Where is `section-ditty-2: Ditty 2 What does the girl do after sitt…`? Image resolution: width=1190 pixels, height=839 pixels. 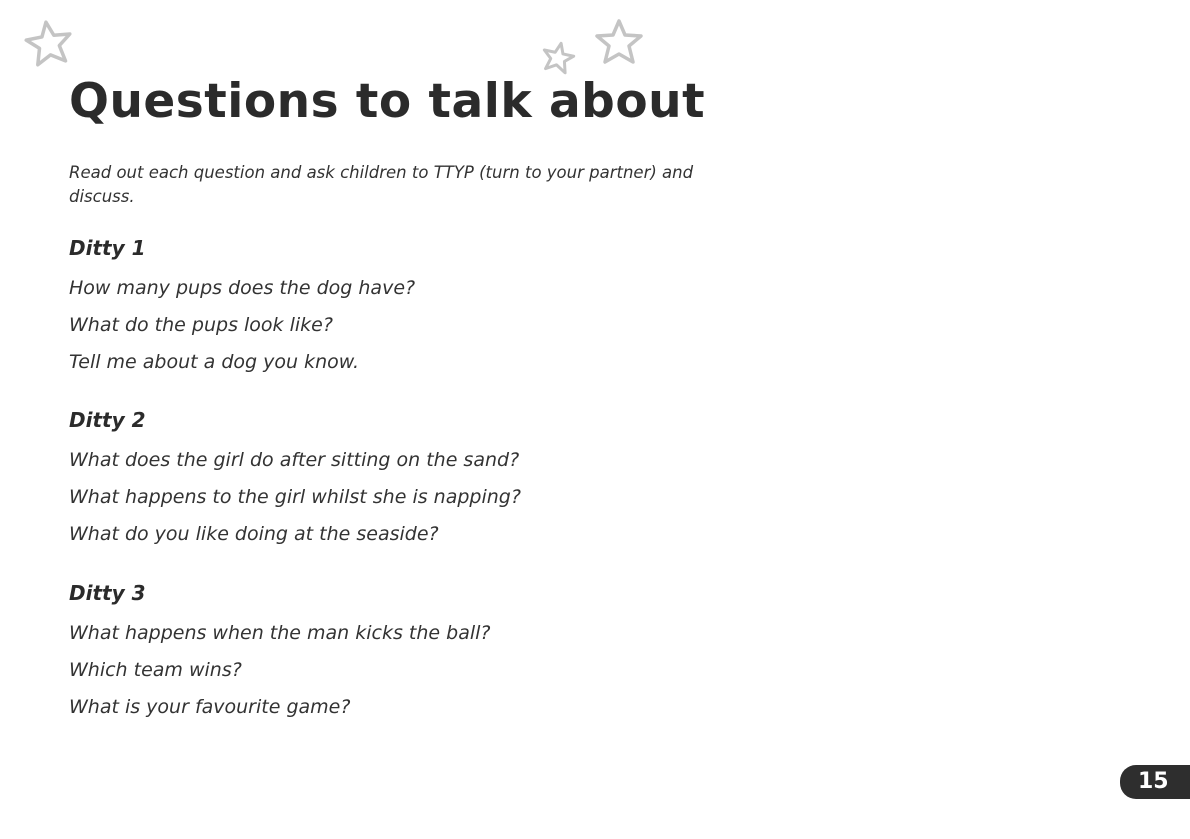 section-ditty-2: Ditty 2 What does the girl do after sitt… is located at coordinates (295, 479).